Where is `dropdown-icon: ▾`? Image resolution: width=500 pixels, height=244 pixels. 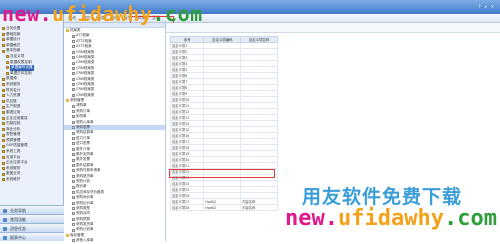
dropdown-icon: ▾ is located at coordinates (486, 6).